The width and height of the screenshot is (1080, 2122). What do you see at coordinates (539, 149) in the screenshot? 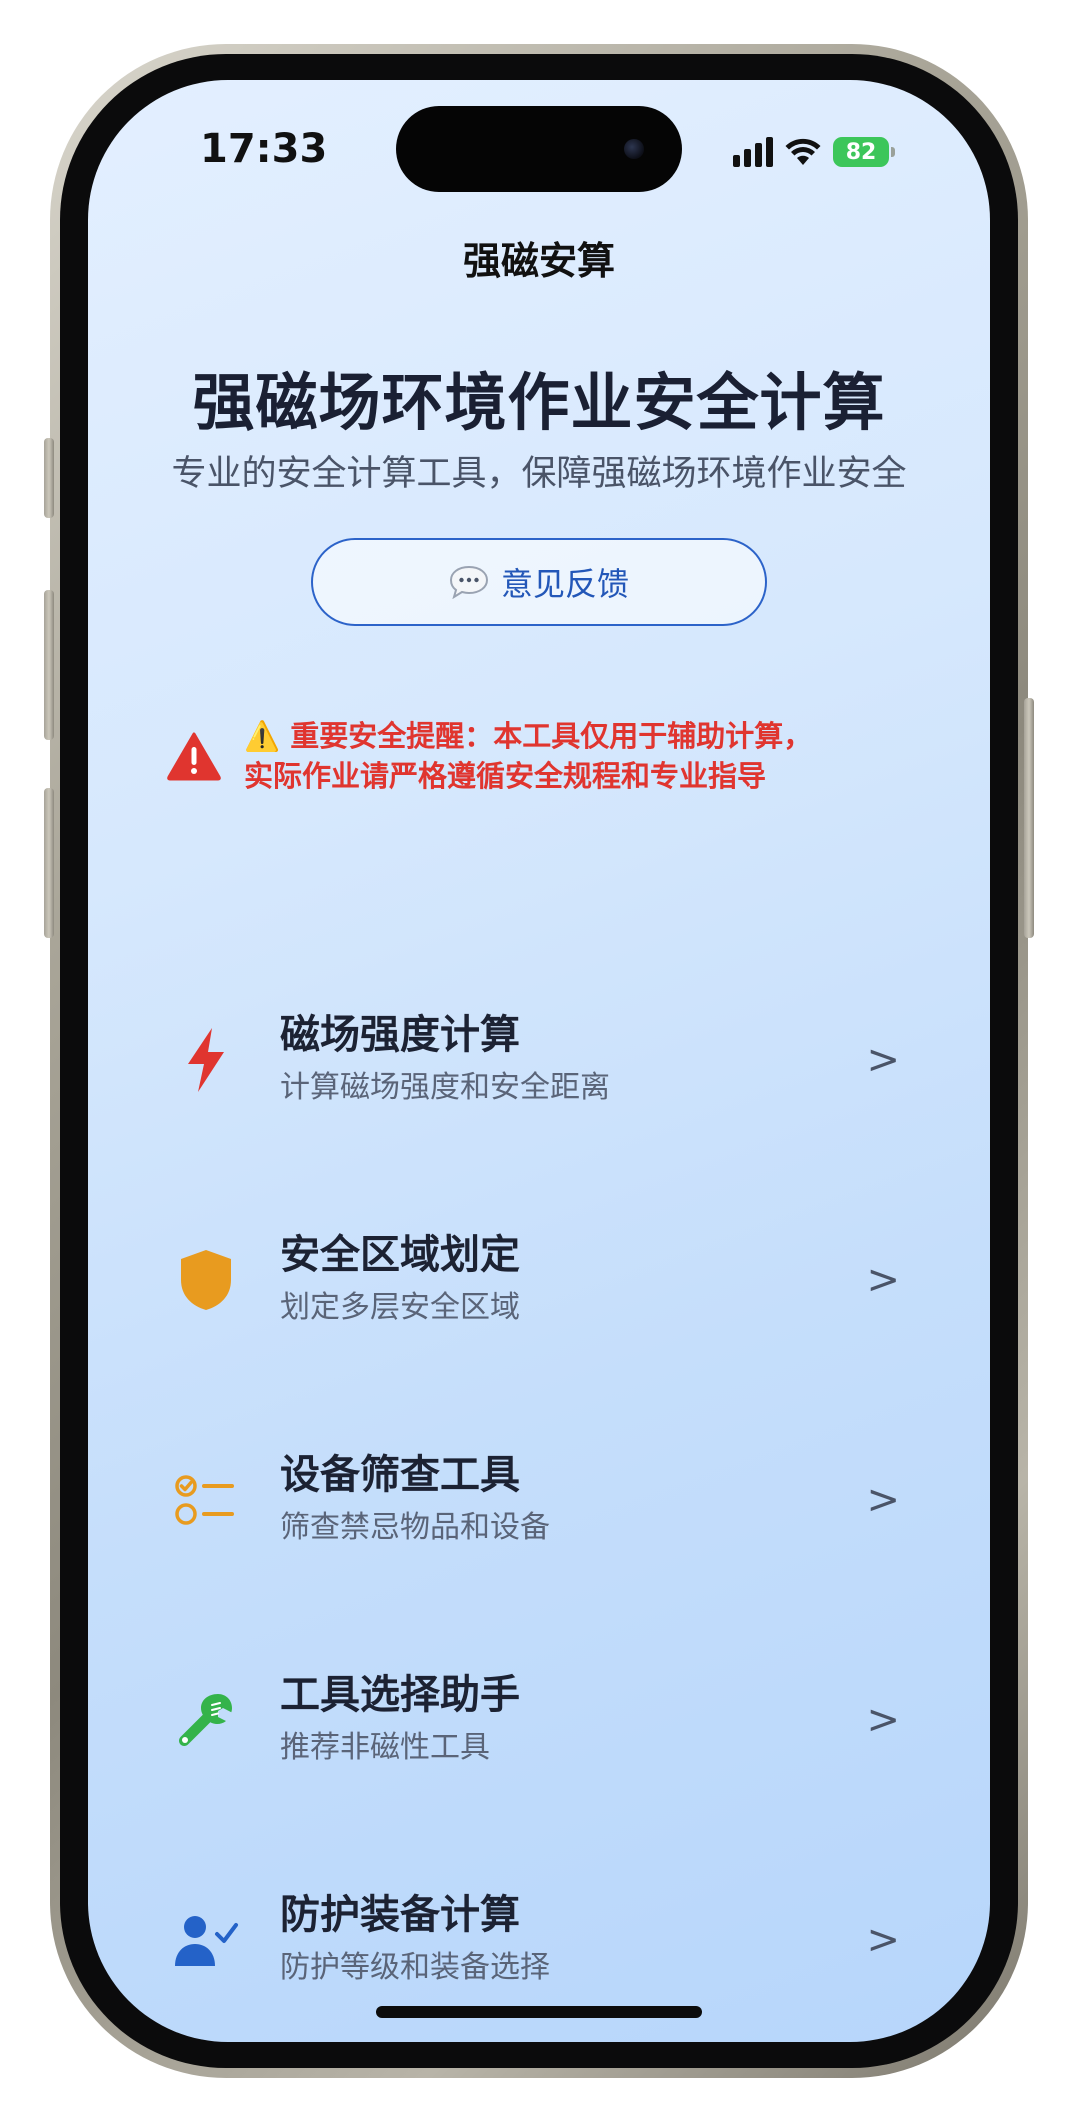
I see `dynamic-island` at bounding box center [539, 149].